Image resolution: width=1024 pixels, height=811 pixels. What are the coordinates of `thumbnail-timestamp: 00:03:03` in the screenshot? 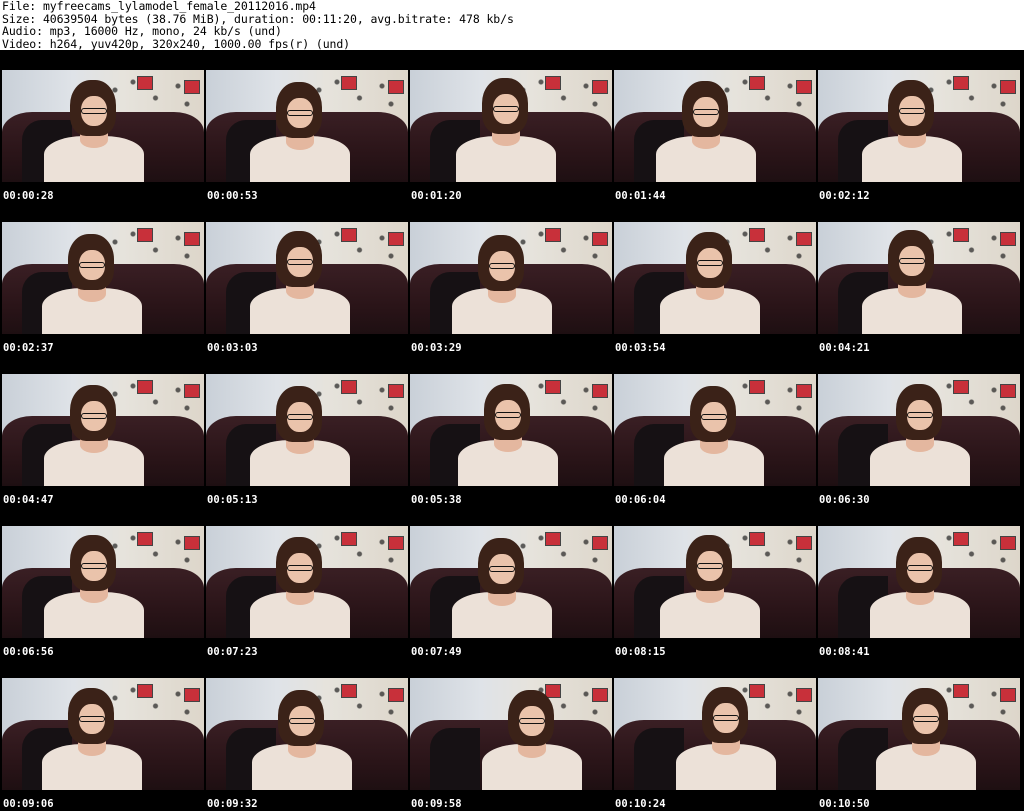 It's located at (232, 348).